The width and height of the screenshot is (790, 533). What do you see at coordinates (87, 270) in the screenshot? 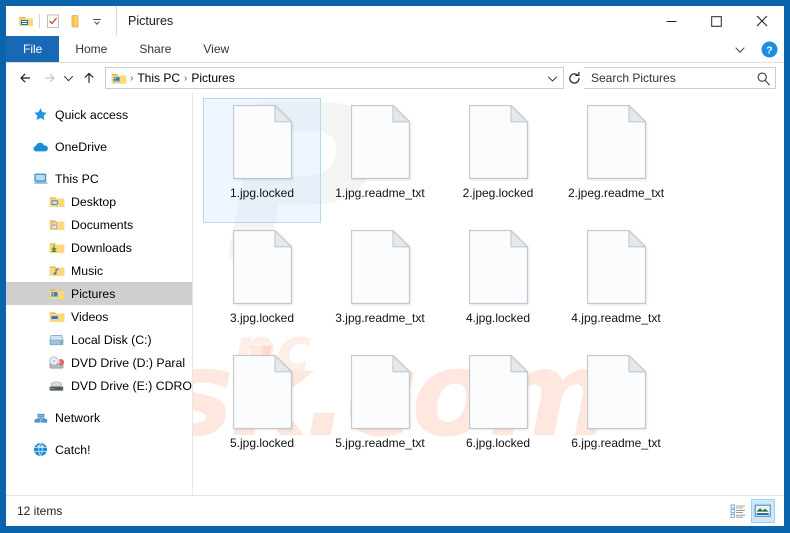
I see `sidebar-item-label: Music` at bounding box center [87, 270].